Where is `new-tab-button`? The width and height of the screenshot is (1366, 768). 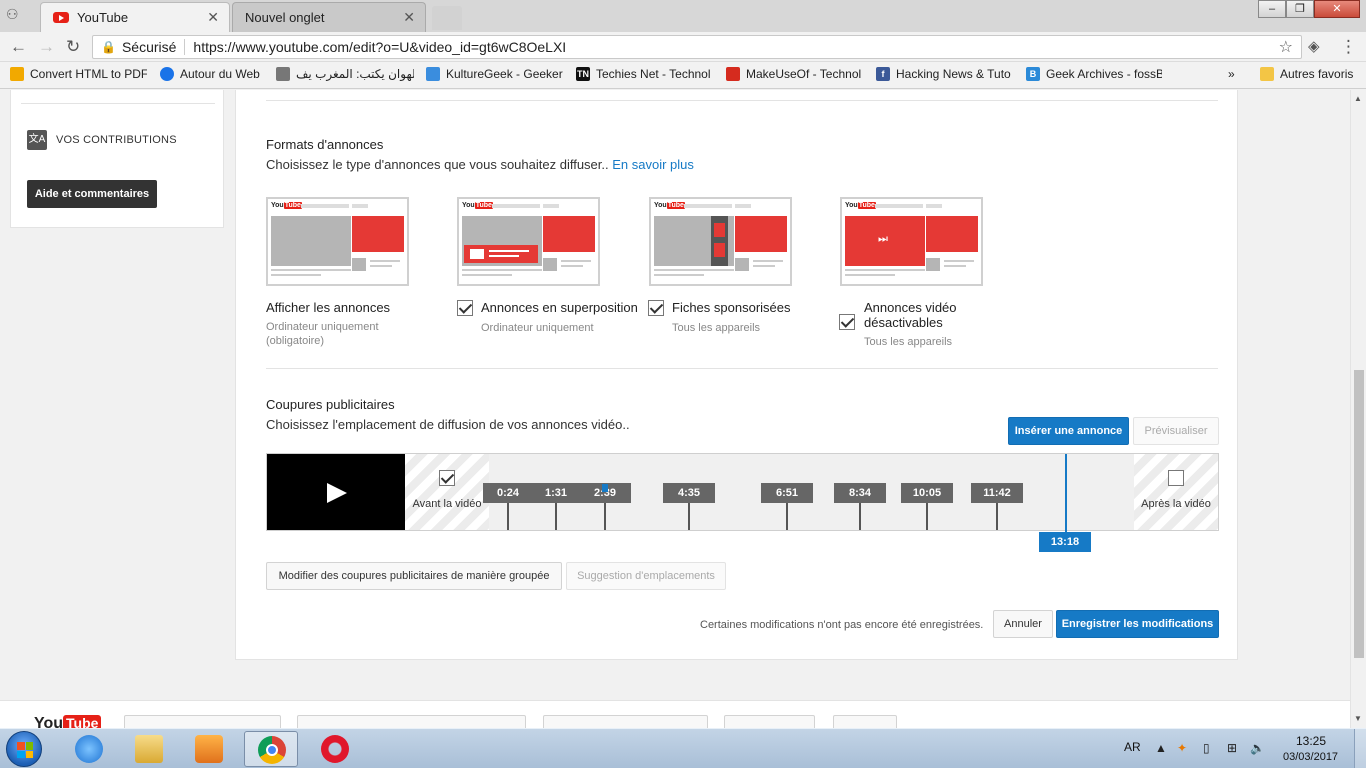 new-tab-button is located at coordinates (447, 18).